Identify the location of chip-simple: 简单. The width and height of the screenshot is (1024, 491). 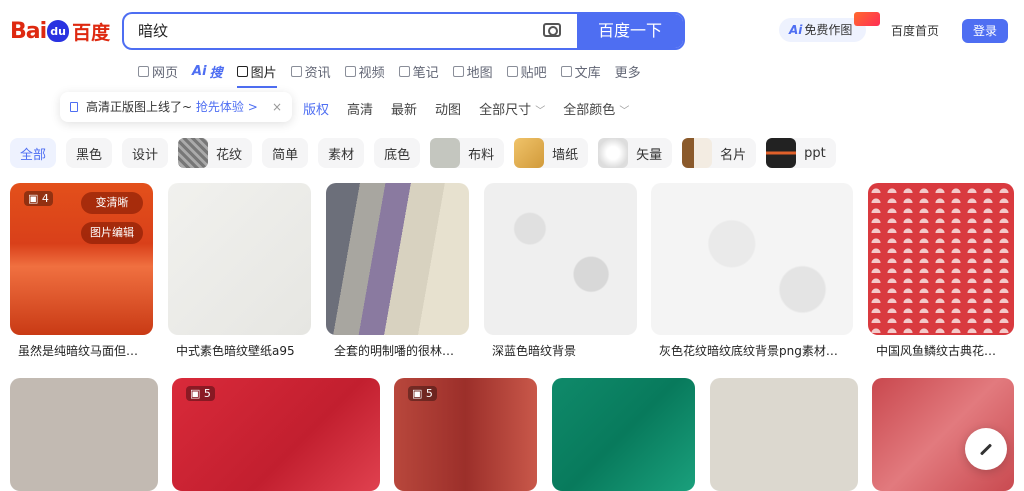
(285, 153).